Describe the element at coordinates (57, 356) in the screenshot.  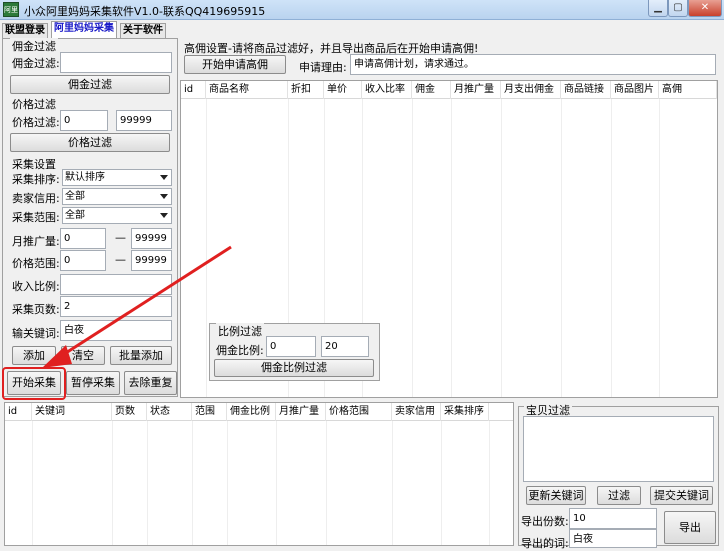
I see `arrow-head` at that location.